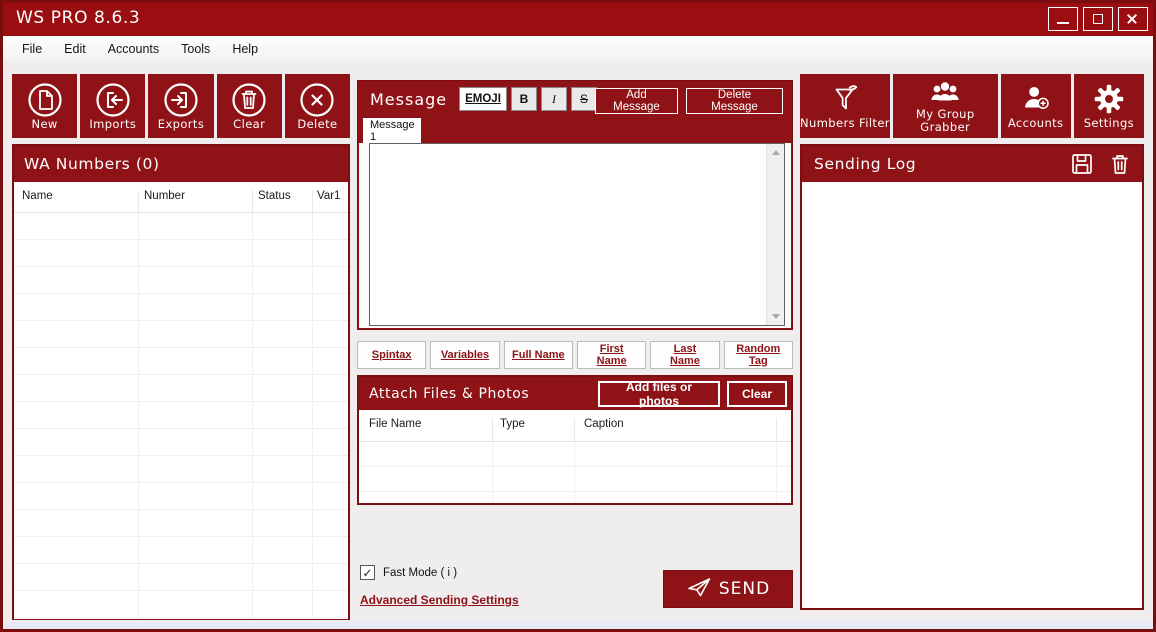  What do you see at coordinates (575, 426) in the screenshot?
I see `attach-files-column-header: File Name Type Caption` at bounding box center [575, 426].